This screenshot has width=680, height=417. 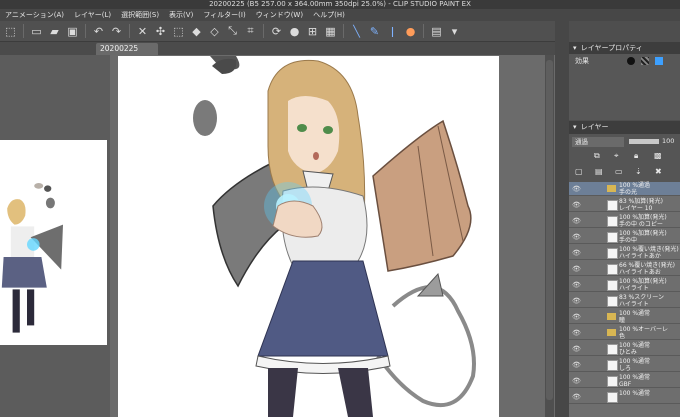 I want to click on layer-row: 👁︎ 83 %加算(発光) レイヤー 10, so click(x=624, y=205).